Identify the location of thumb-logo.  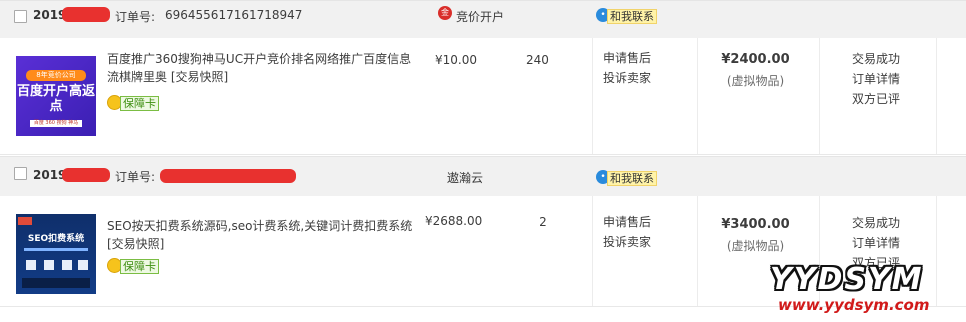
(25, 221).